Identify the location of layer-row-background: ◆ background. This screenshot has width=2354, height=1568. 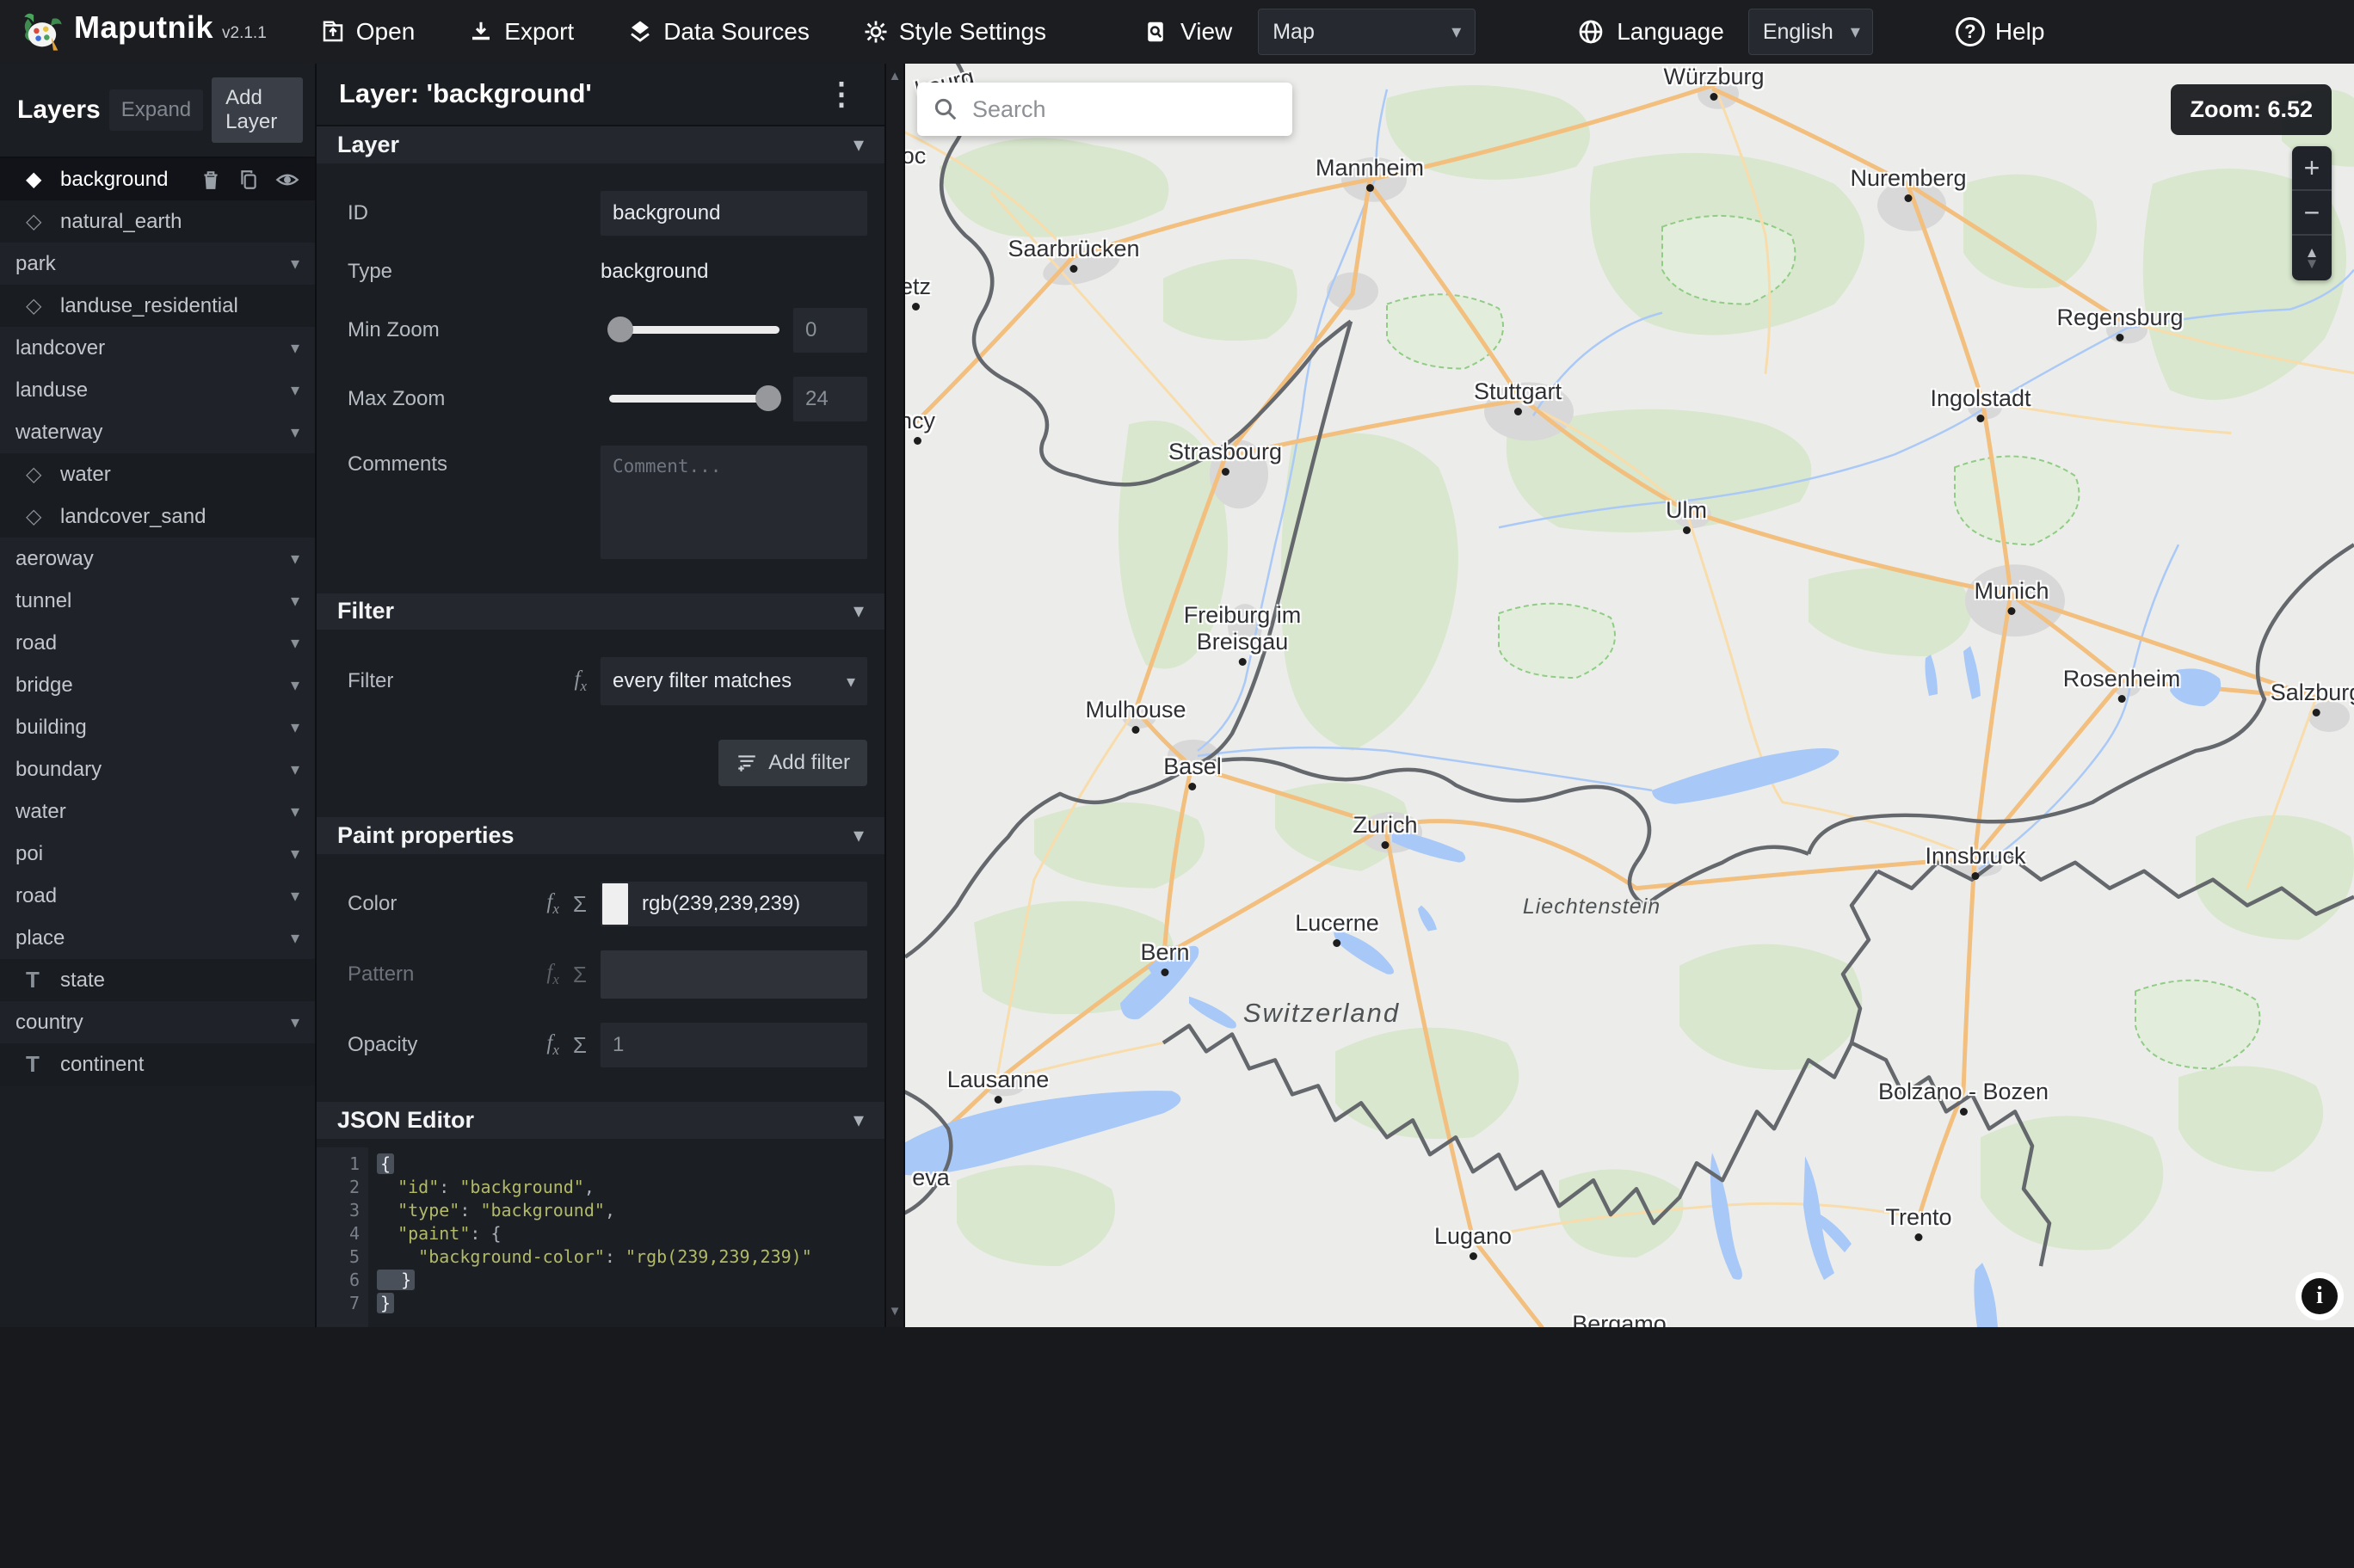
(157, 179).